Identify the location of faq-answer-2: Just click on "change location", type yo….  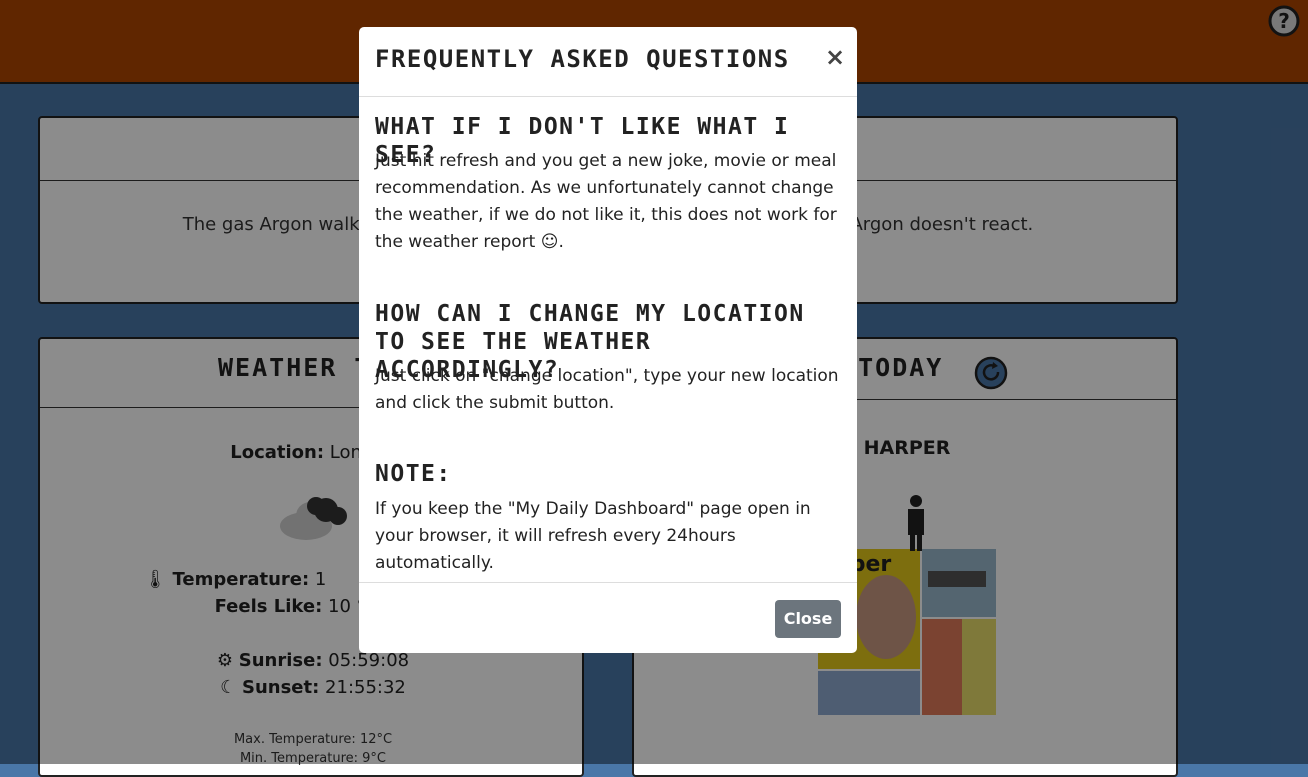
(607, 389).